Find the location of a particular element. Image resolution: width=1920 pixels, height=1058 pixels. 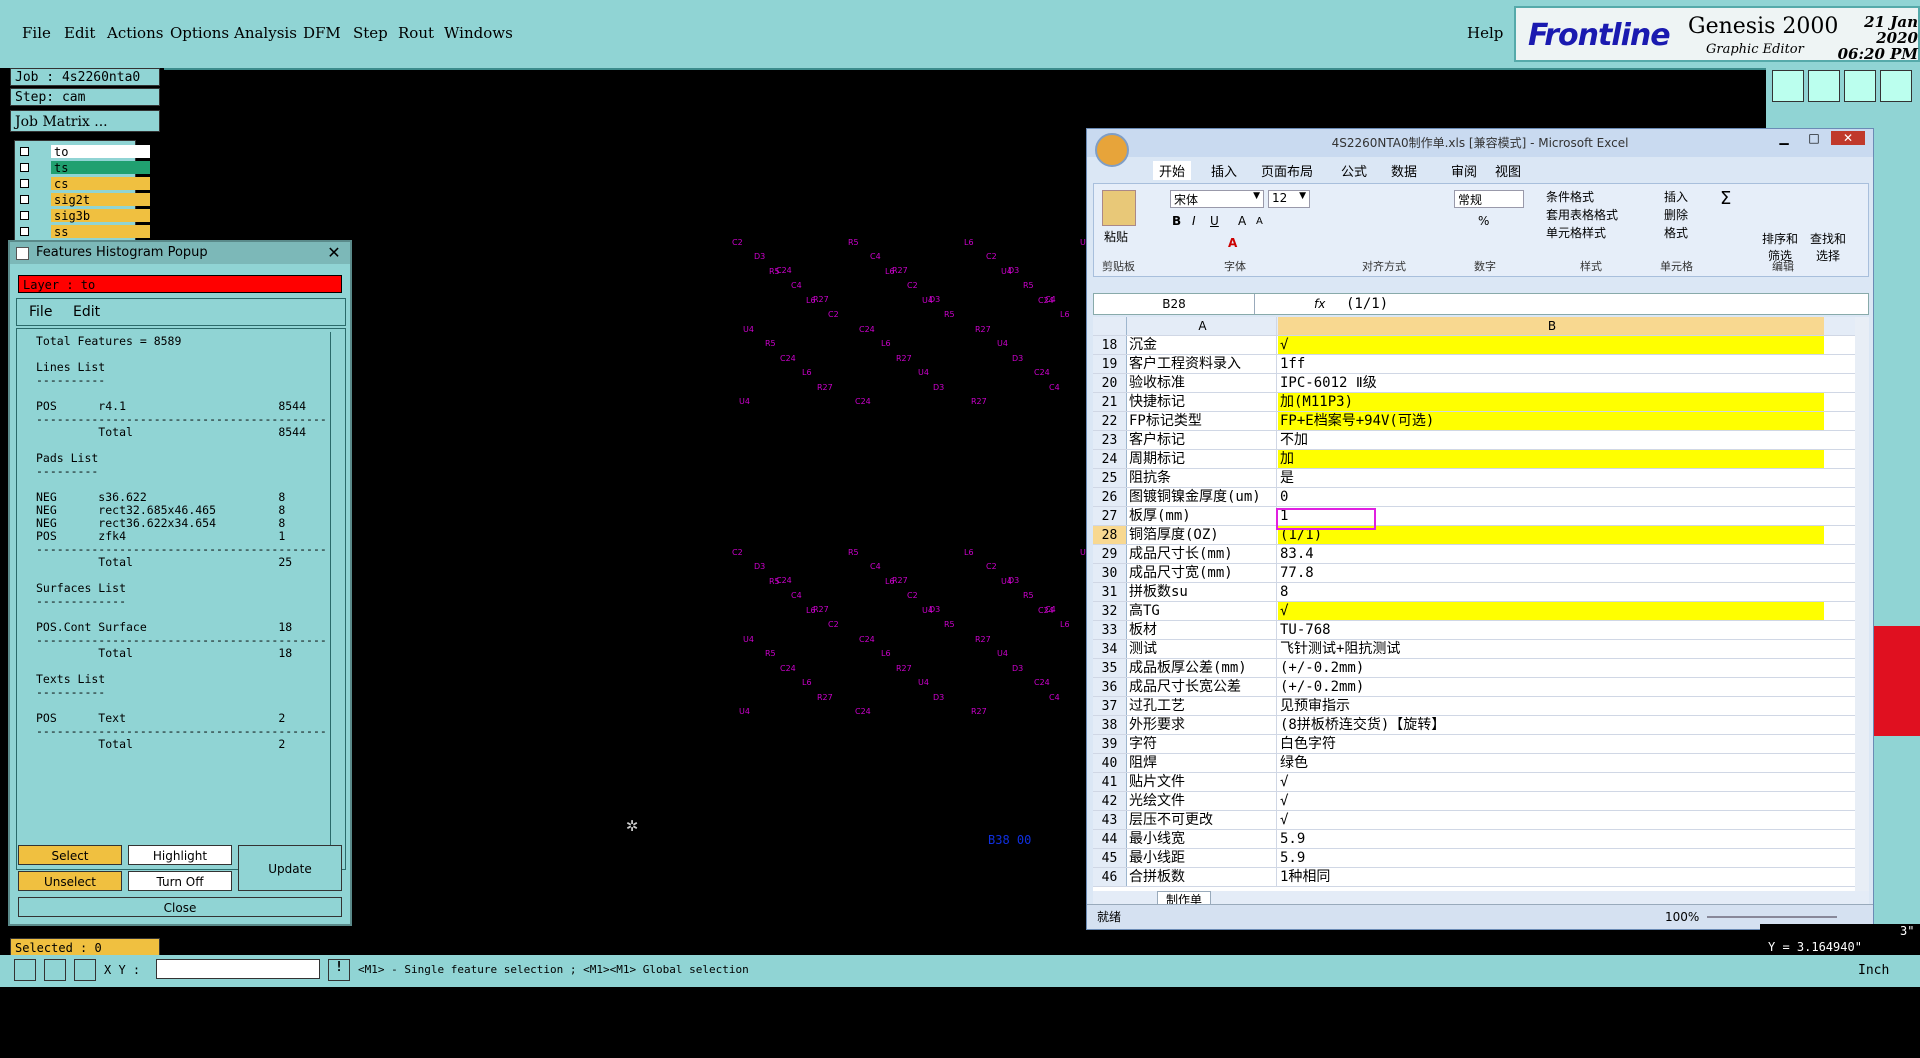

cell-a: 光绘文件 is located at coordinates (1202, 801).